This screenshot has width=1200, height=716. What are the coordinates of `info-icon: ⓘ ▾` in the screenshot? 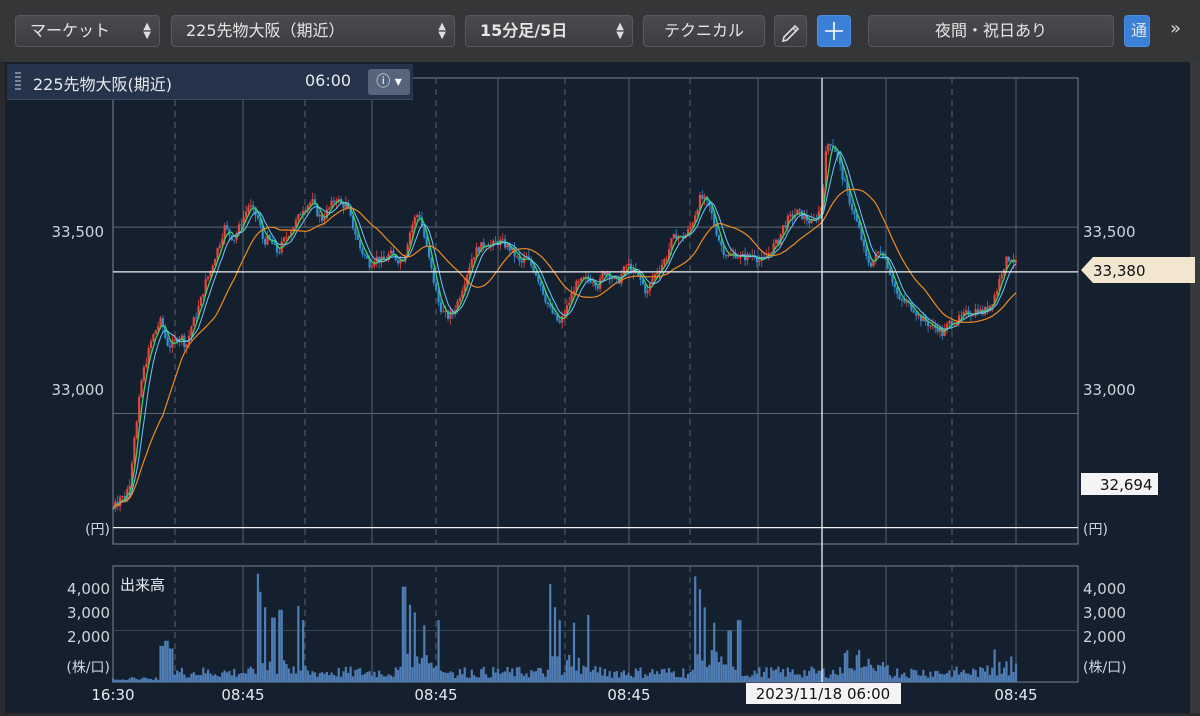 It's located at (389, 82).